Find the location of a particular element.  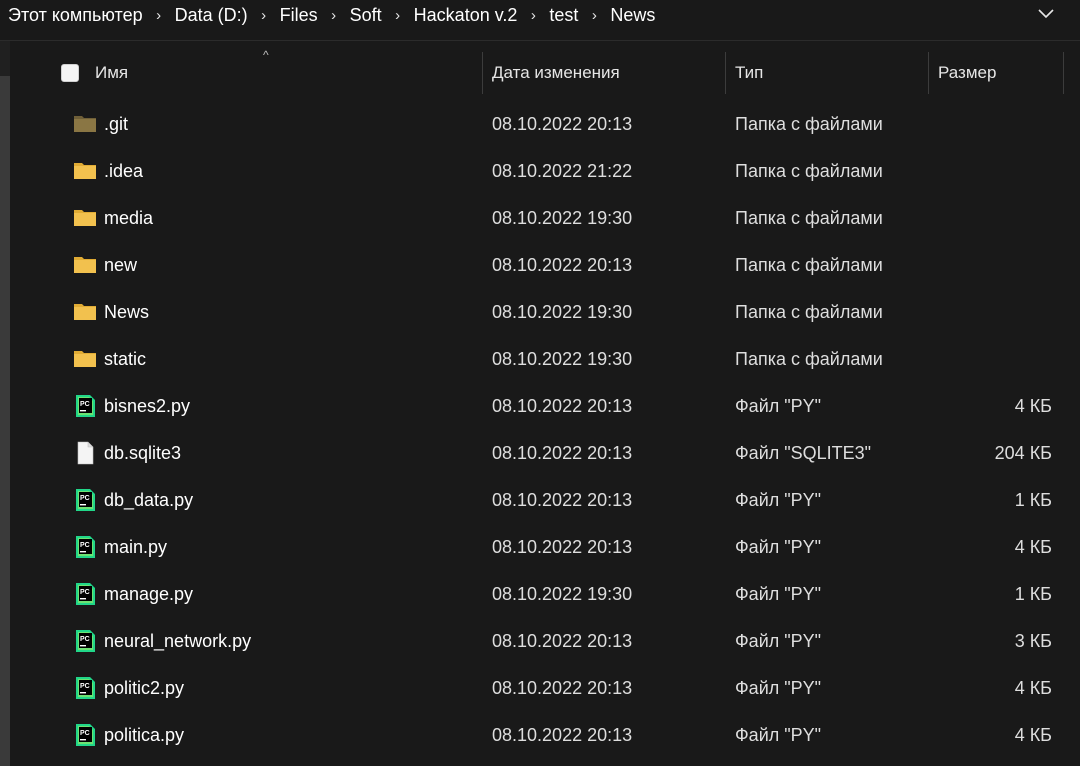

file-name: manage.py is located at coordinates (149, 594).